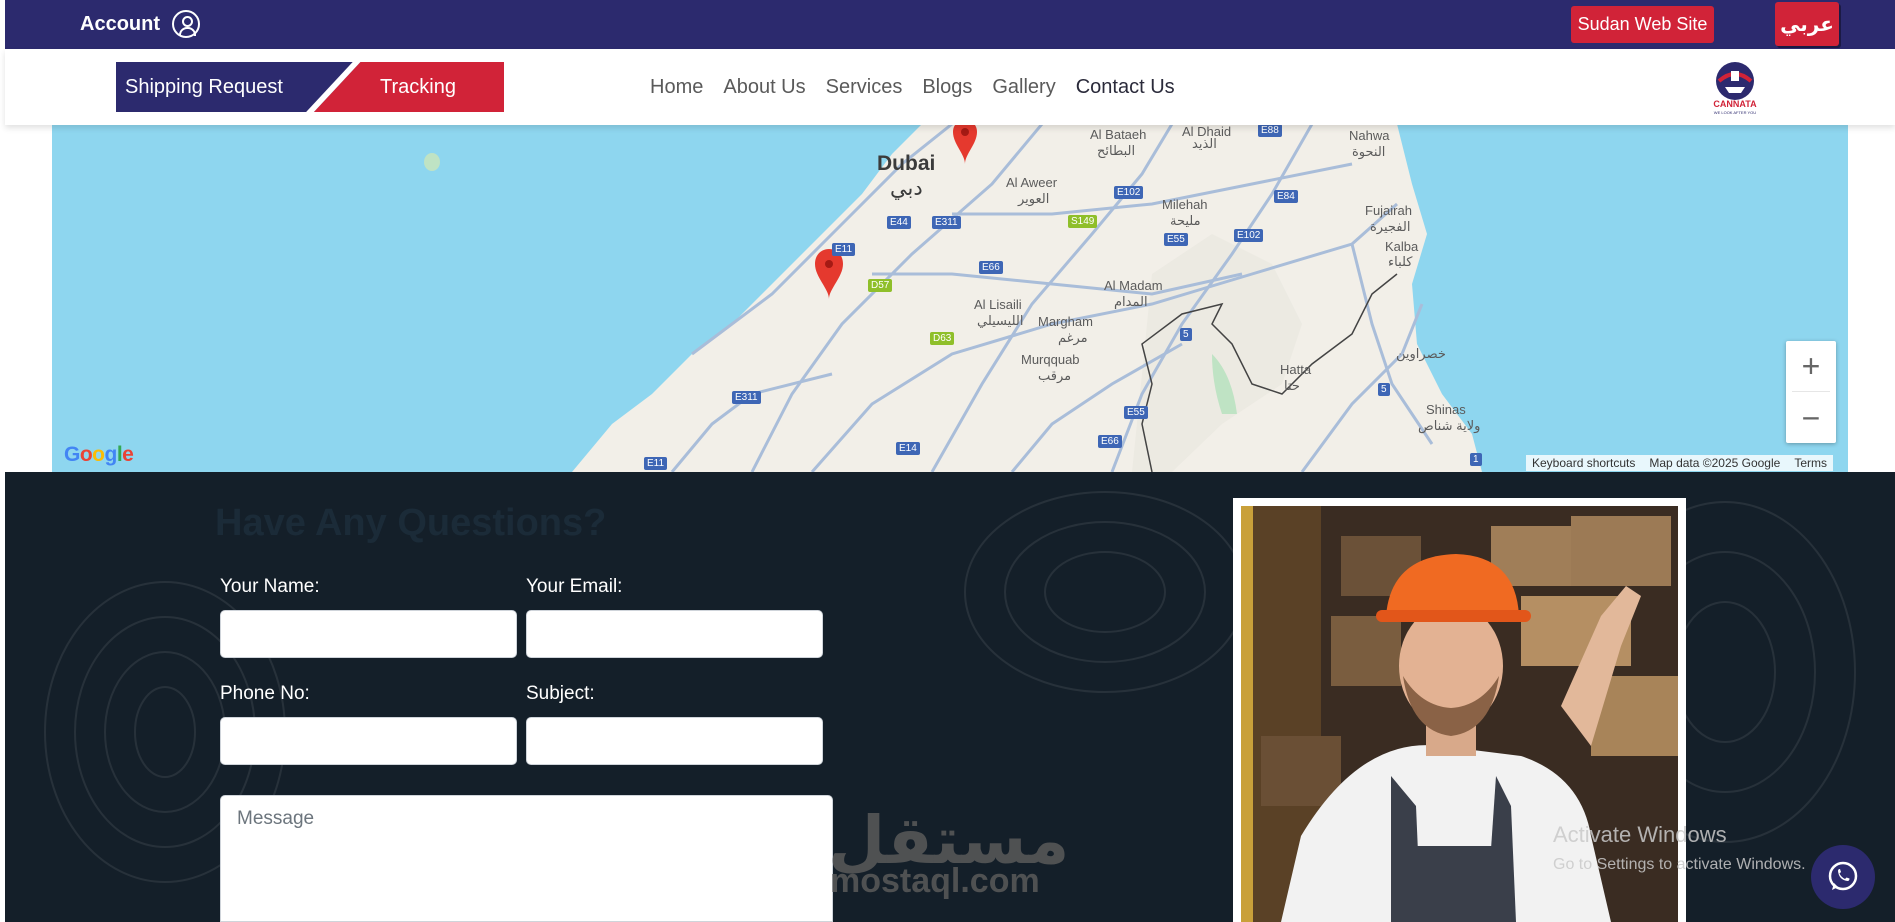 This screenshot has width=1895, height=922. What do you see at coordinates (1000, 320) in the screenshot?
I see `map-label-al-lisaili-ar: الليسيلي` at bounding box center [1000, 320].